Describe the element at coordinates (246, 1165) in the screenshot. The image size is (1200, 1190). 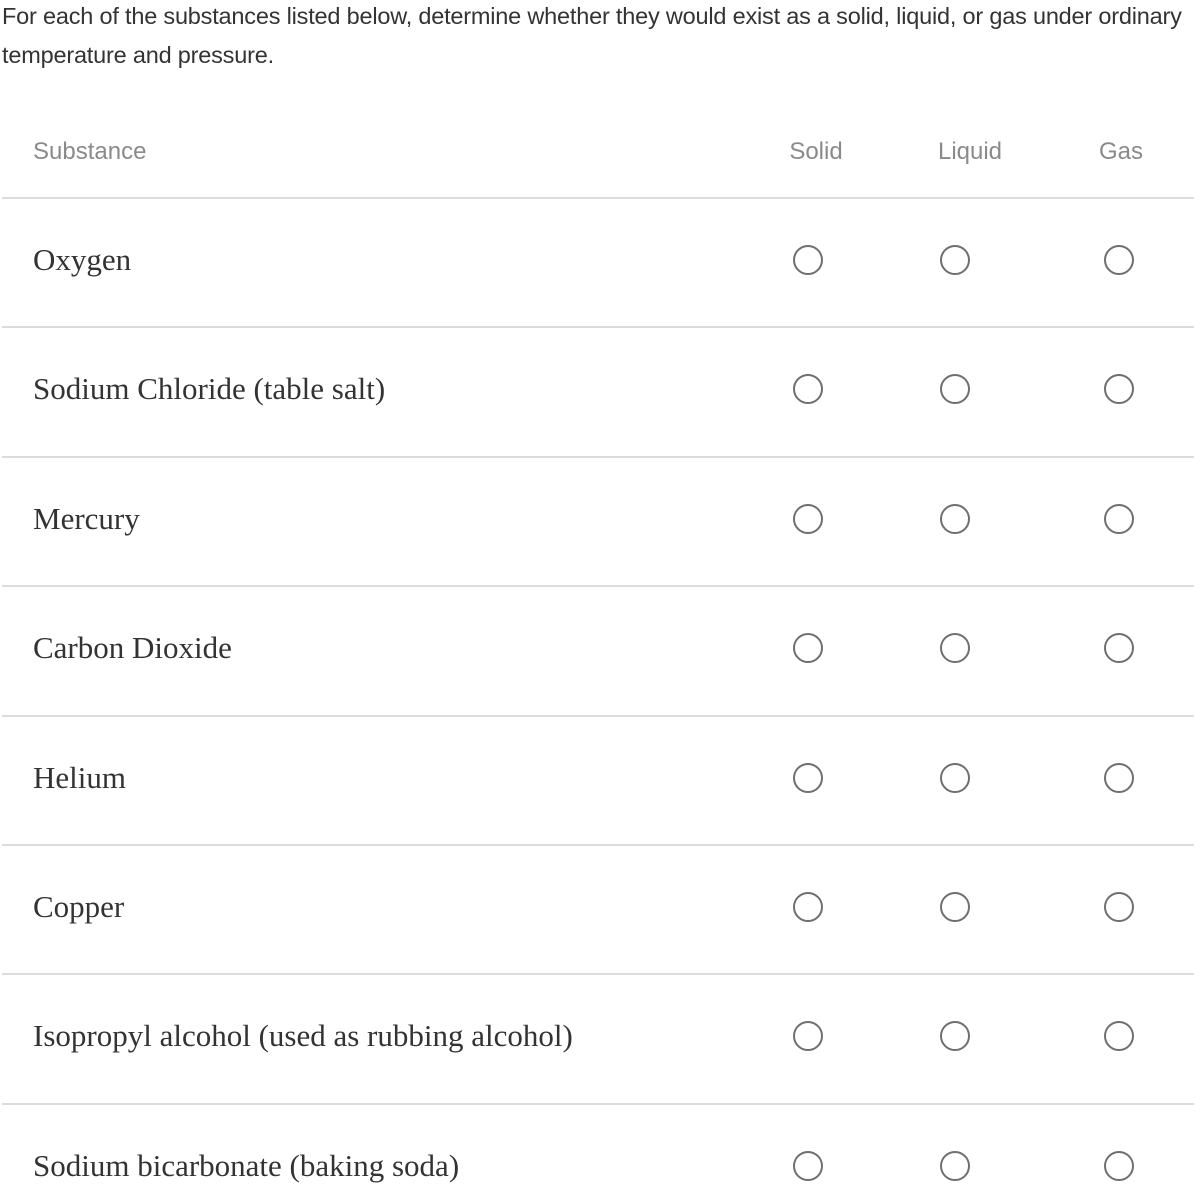
I see `substance-label: Sodium bicarbonate (baking soda)` at that location.